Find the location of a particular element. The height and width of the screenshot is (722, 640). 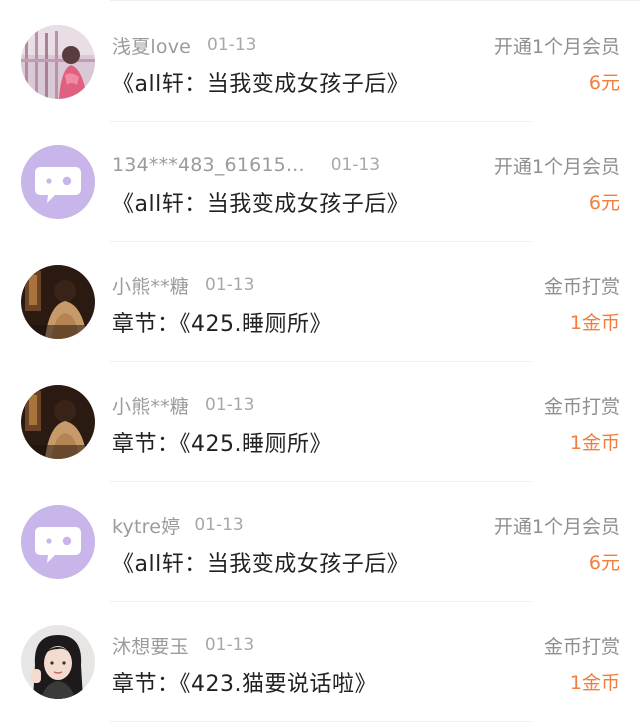

user-info-line: 浅夏love 01-13 is located at coordinates (184, 45).